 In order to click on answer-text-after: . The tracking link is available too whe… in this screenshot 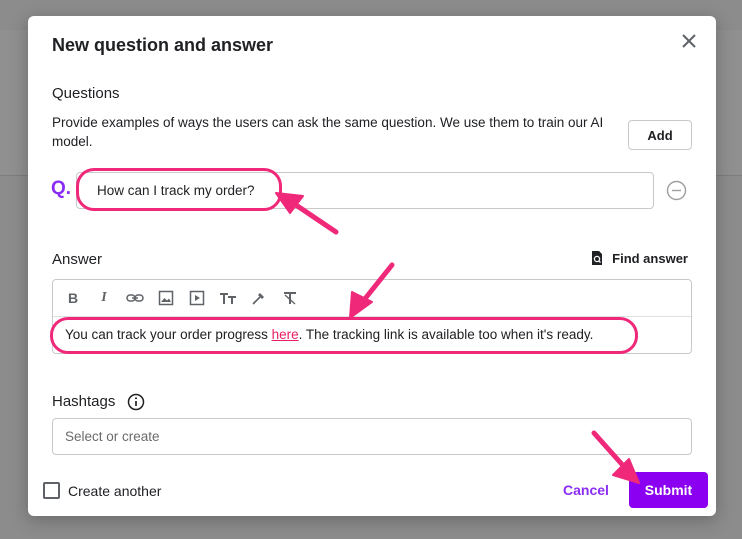, I will do `click(446, 334)`.